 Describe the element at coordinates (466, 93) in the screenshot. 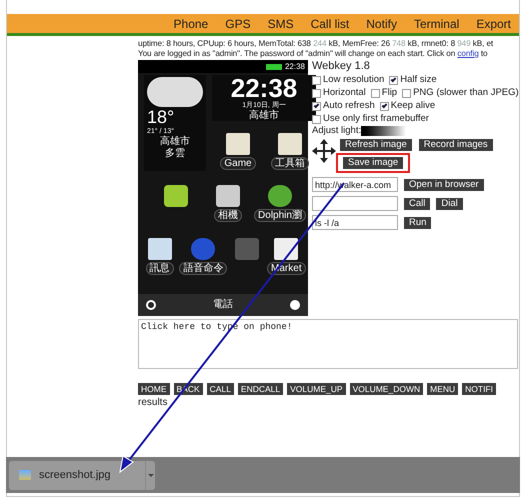

I see `checkbox-label: PNG (slower than JPEG)` at that location.